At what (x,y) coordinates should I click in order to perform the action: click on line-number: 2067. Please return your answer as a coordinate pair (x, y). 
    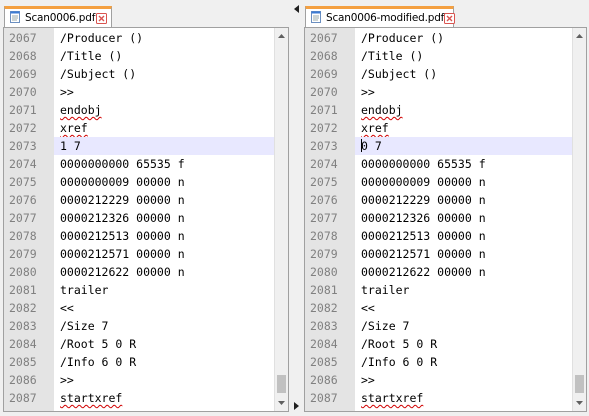
    Looking at the image, I should click on (330, 38).